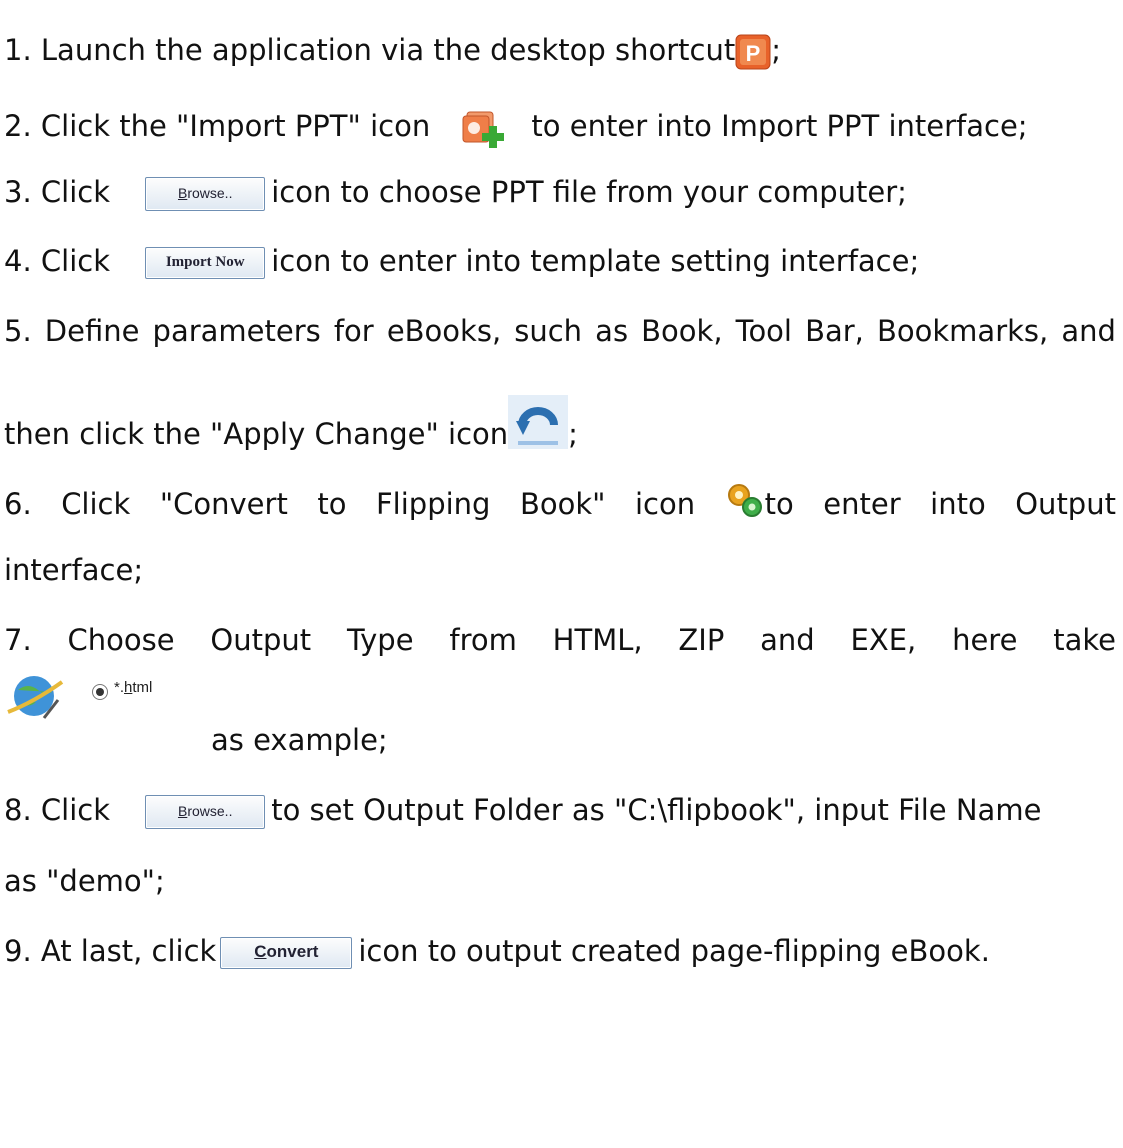 Image resolution: width=1123 pixels, height=1148 pixels. What do you see at coordinates (487, 128) in the screenshot?
I see `import-ppt-icon` at bounding box center [487, 128].